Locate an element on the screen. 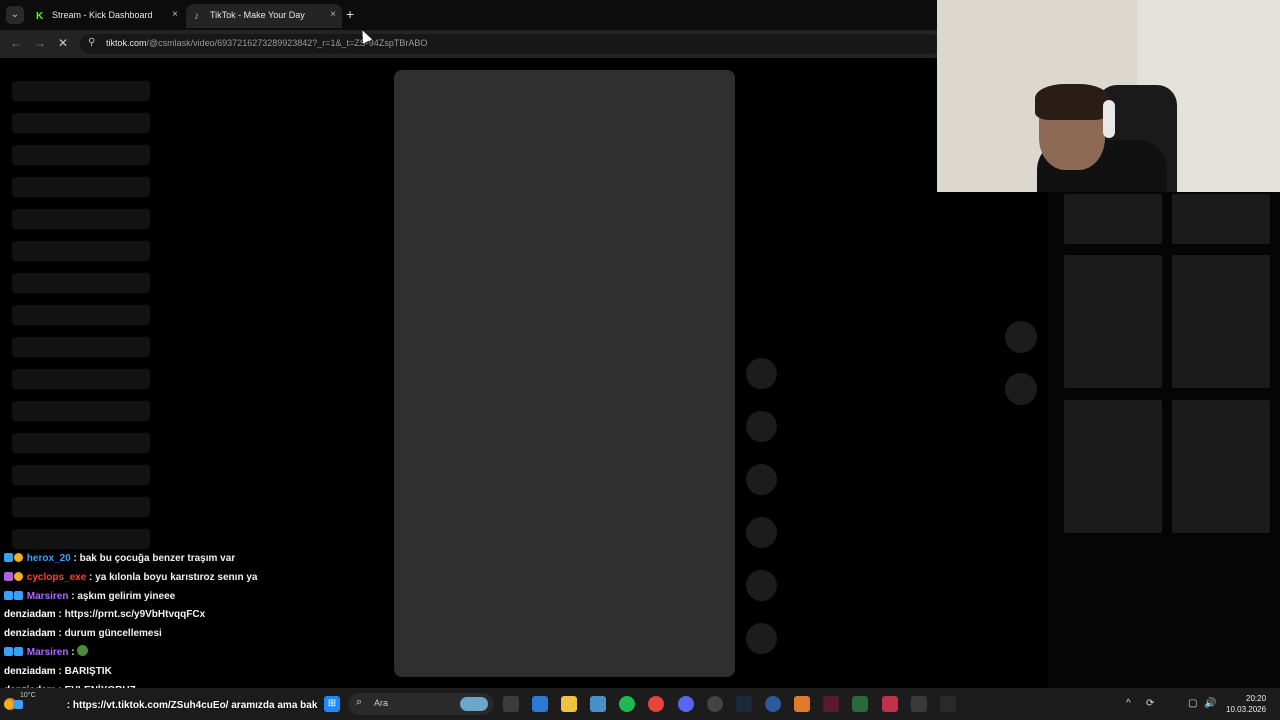 The image size is (1280, 720). site-settings-icon: ⚲ is located at coordinates (91, 42).